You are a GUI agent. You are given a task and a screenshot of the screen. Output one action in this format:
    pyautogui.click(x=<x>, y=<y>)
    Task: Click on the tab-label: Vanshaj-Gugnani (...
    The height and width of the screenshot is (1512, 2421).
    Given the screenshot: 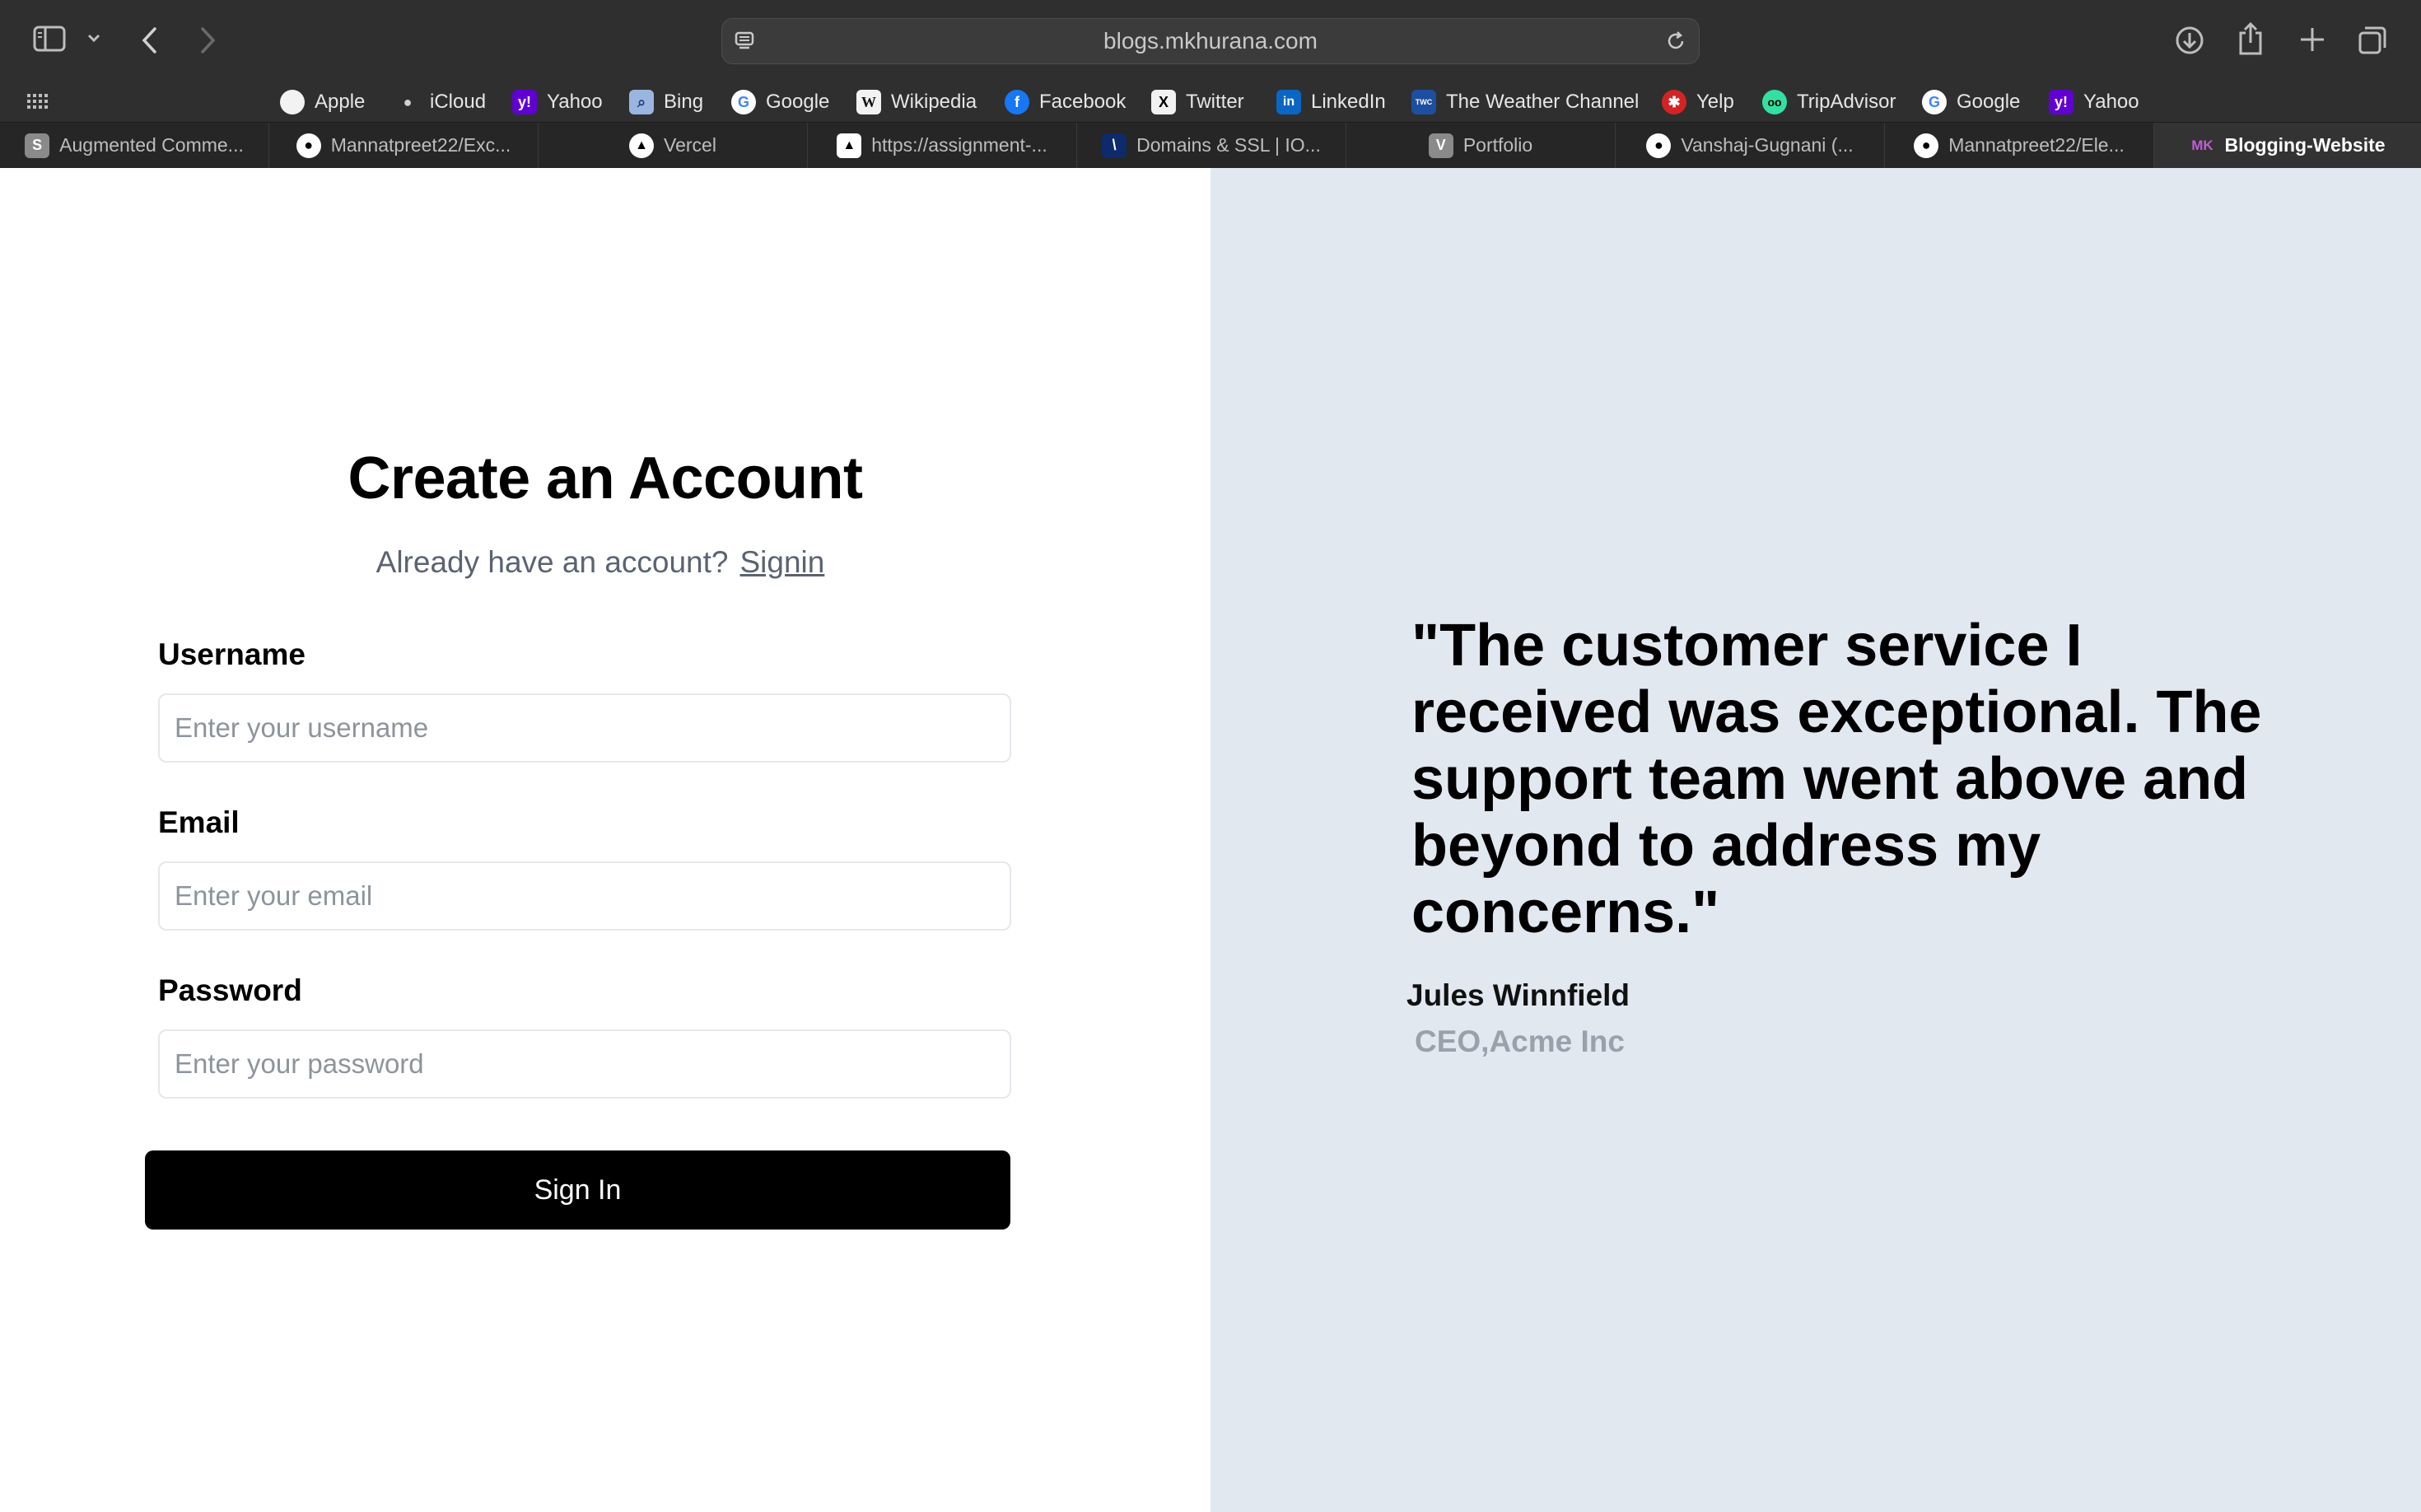 What is the action you would take?
    pyautogui.click(x=1767, y=145)
    